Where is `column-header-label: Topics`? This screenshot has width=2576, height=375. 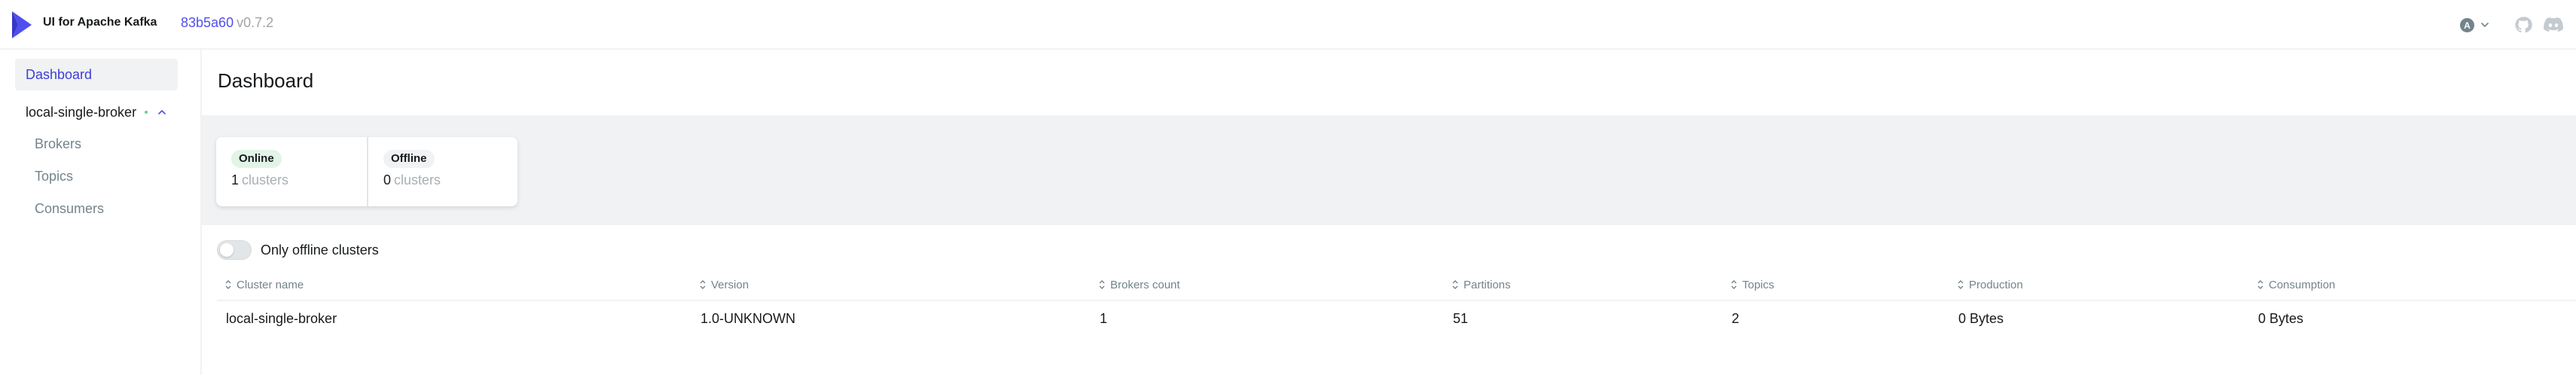
column-header-label: Topics is located at coordinates (1759, 285).